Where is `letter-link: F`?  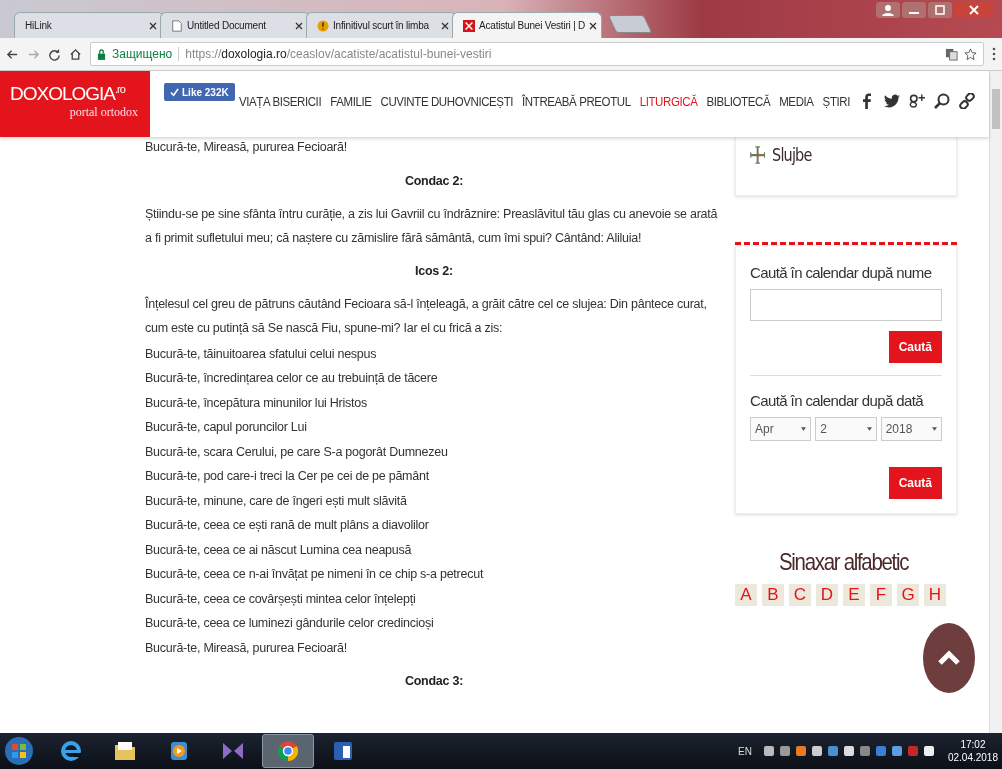 letter-link: F is located at coordinates (881, 595).